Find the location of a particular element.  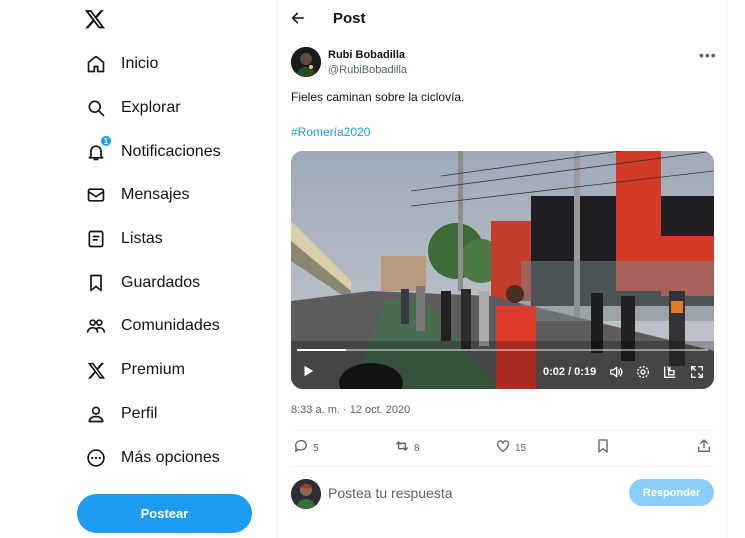

nav-label: Explorar is located at coordinates (151, 107).